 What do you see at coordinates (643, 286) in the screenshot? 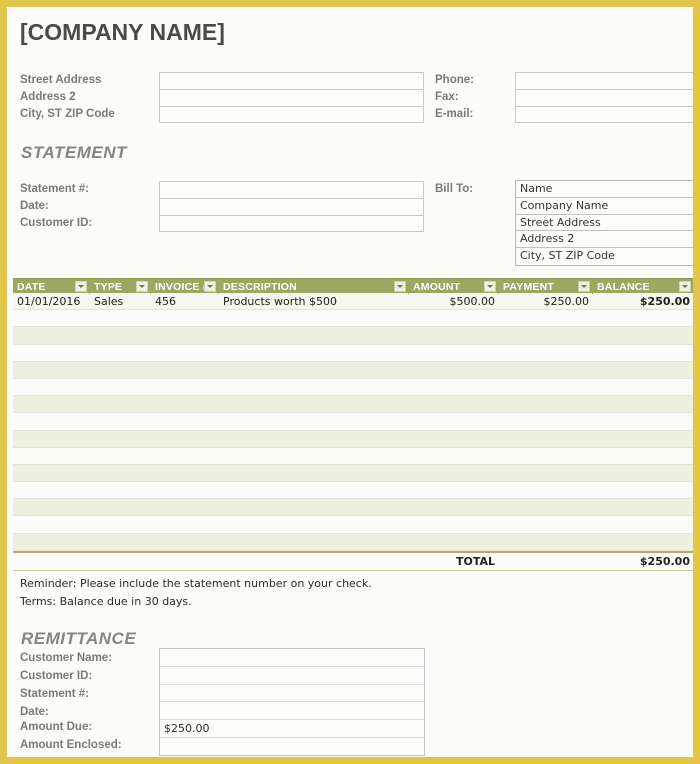
I see `column-header-balance: BALANCE` at bounding box center [643, 286].